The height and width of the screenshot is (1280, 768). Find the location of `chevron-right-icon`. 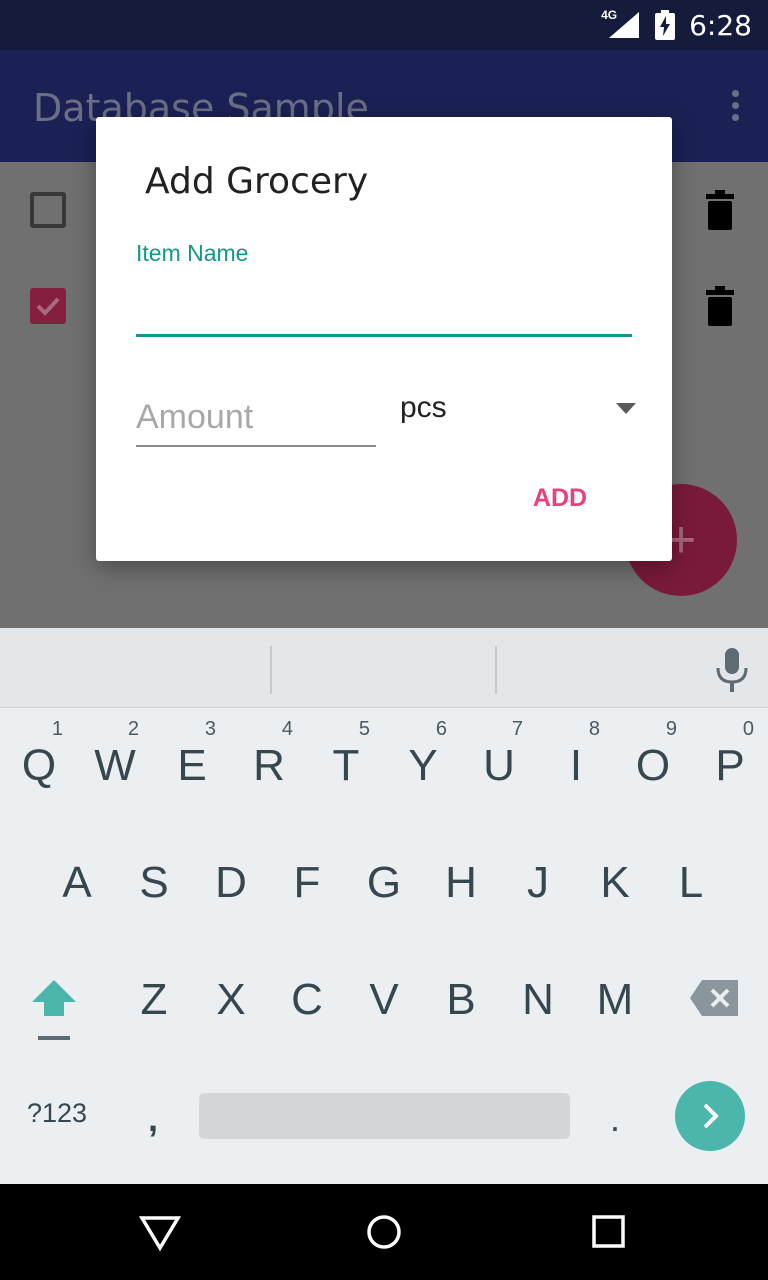

chevron-right-icon is located at coordinates (711, 1116).